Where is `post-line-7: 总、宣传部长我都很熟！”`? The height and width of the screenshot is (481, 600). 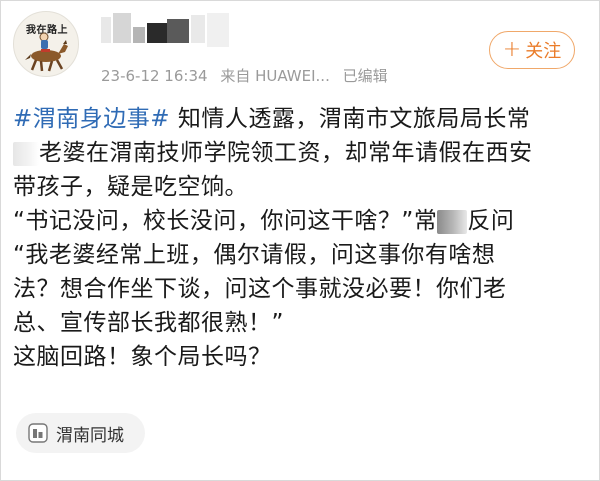
post-line-7: 总、宣传部长我都很熟！” is located at coordinates (303, 323).